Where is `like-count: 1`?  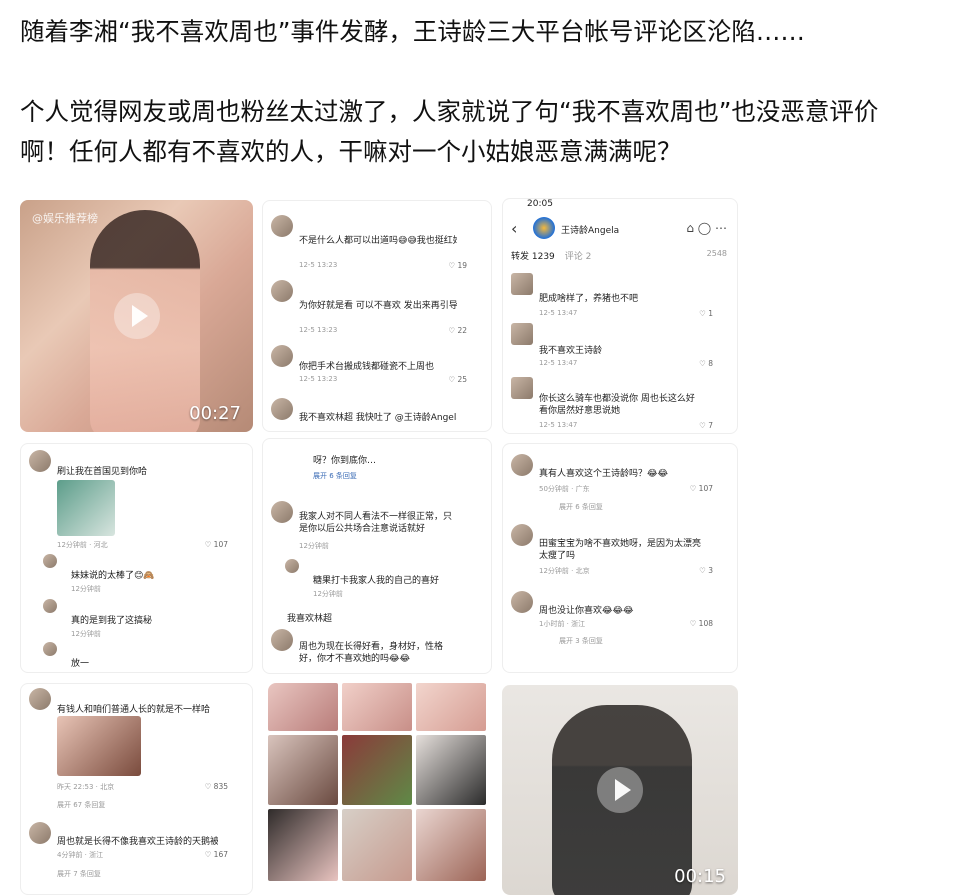
like-count: 1 is located at coordinates (706, 313).